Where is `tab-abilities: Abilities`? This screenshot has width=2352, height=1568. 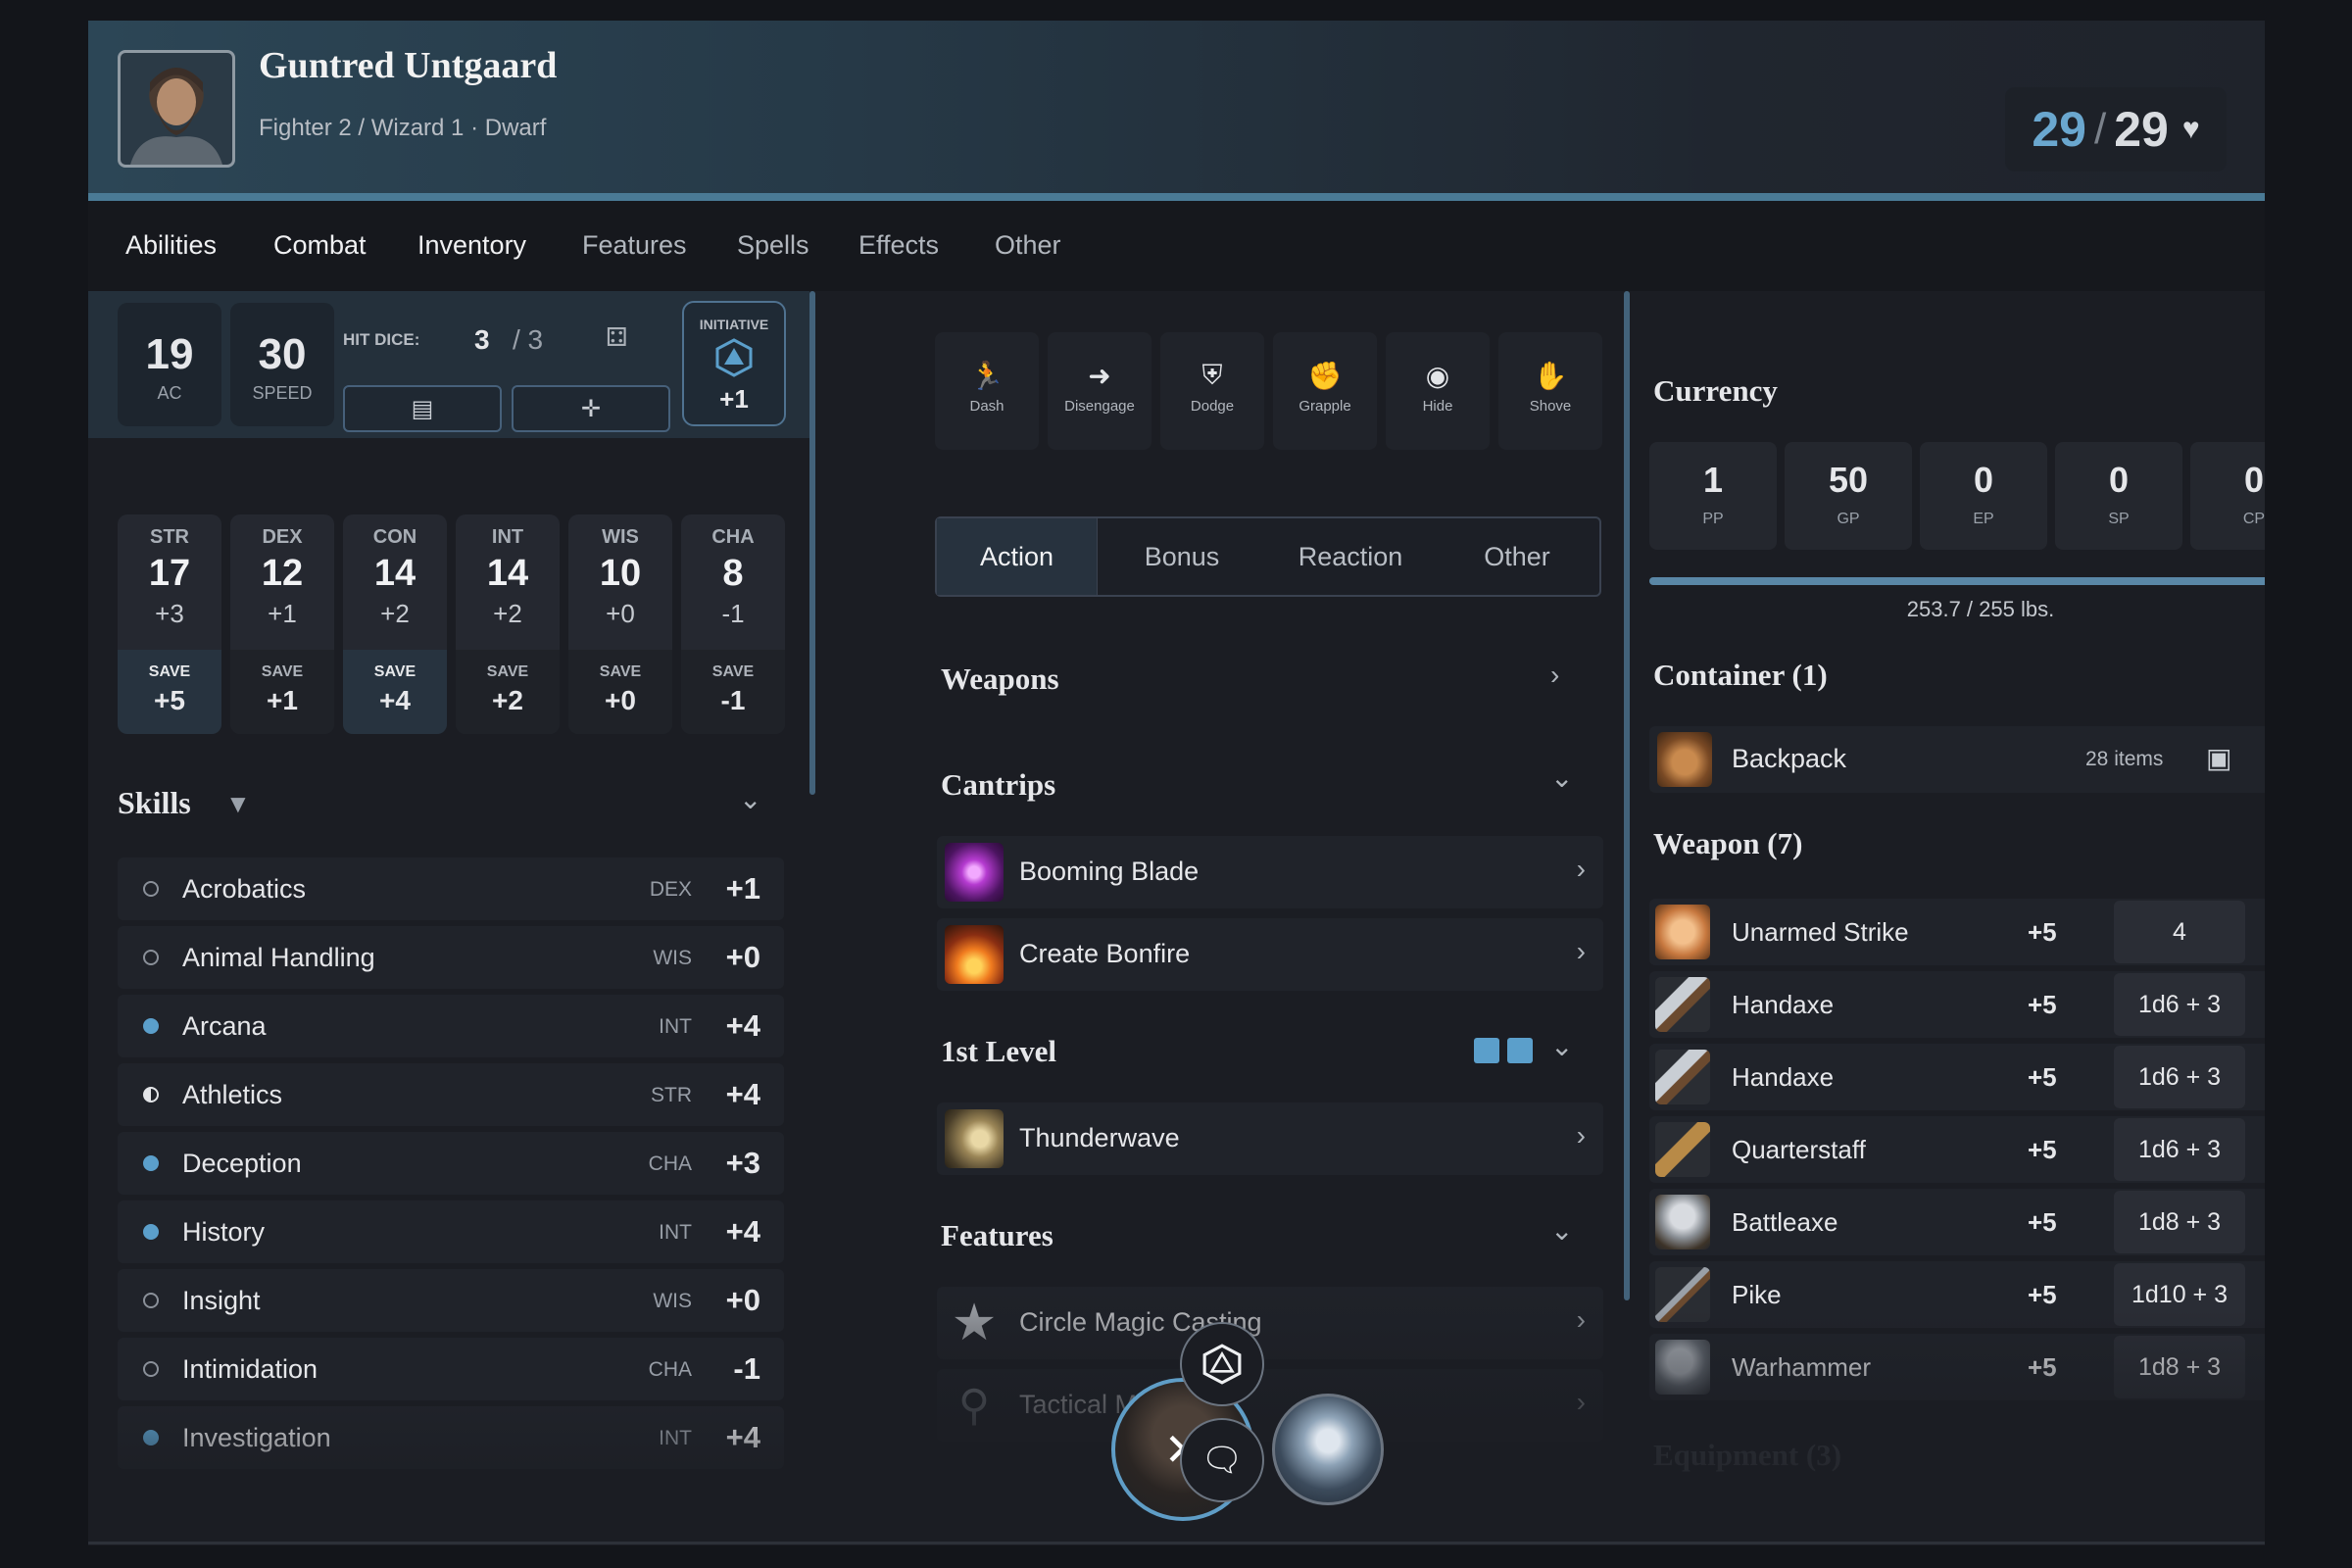
tab-abilities: Abilities is located at coordinates (171, 245).